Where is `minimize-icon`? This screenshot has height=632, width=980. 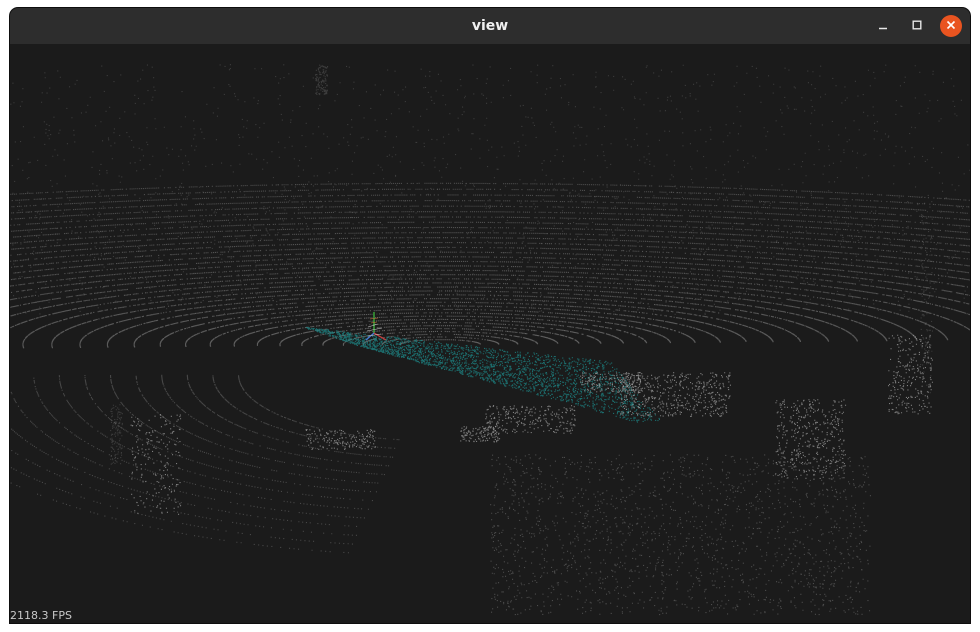
minimize-icon is located at coordinates (883, 26).